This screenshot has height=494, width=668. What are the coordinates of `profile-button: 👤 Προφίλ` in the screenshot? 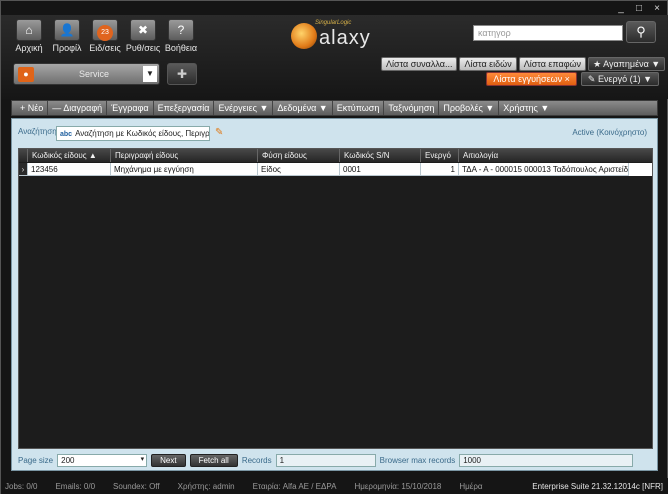 It's located at (67, 37).